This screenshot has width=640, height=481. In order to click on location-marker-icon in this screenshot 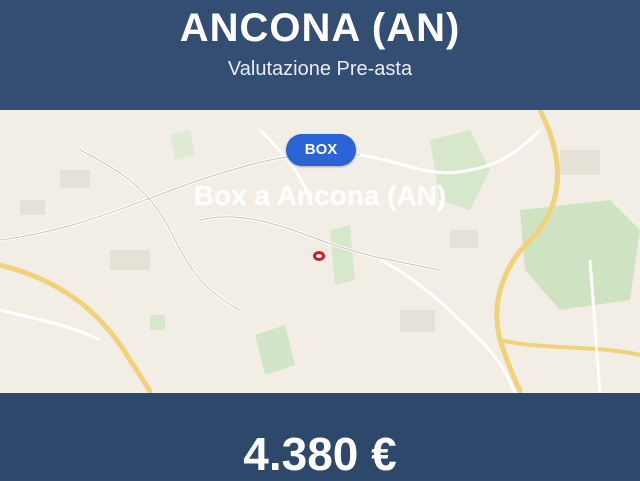, I will do `click(319, 256)`.